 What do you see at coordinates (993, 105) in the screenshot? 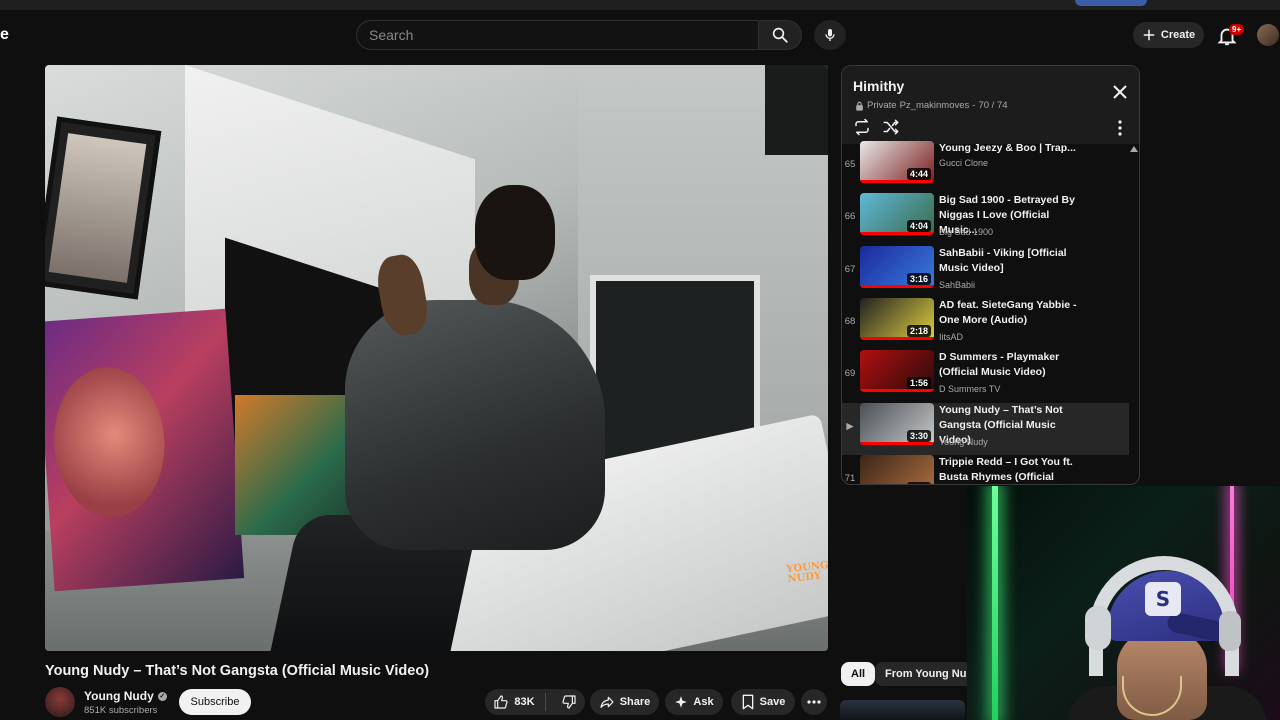
I see `playlist-position: 70 / 74` at bounding box center [993, 105].